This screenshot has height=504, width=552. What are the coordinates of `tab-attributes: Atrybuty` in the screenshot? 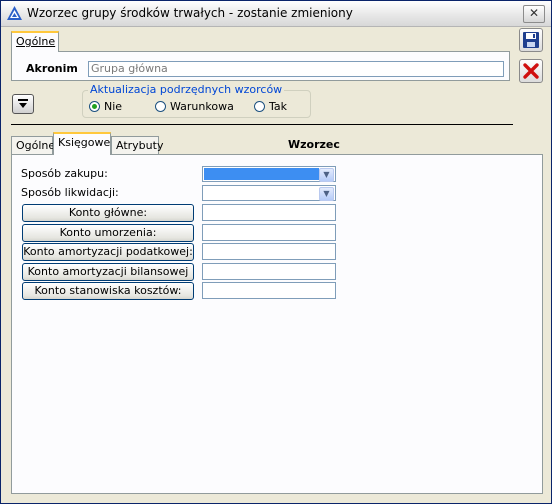 It's located at (137, 145).